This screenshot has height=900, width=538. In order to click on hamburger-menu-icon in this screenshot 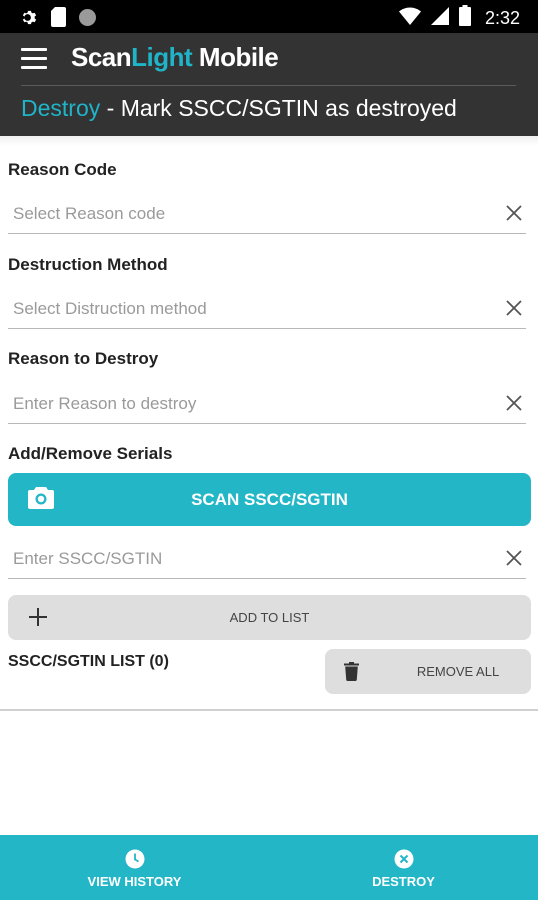, I will do `click(34, 60)`.